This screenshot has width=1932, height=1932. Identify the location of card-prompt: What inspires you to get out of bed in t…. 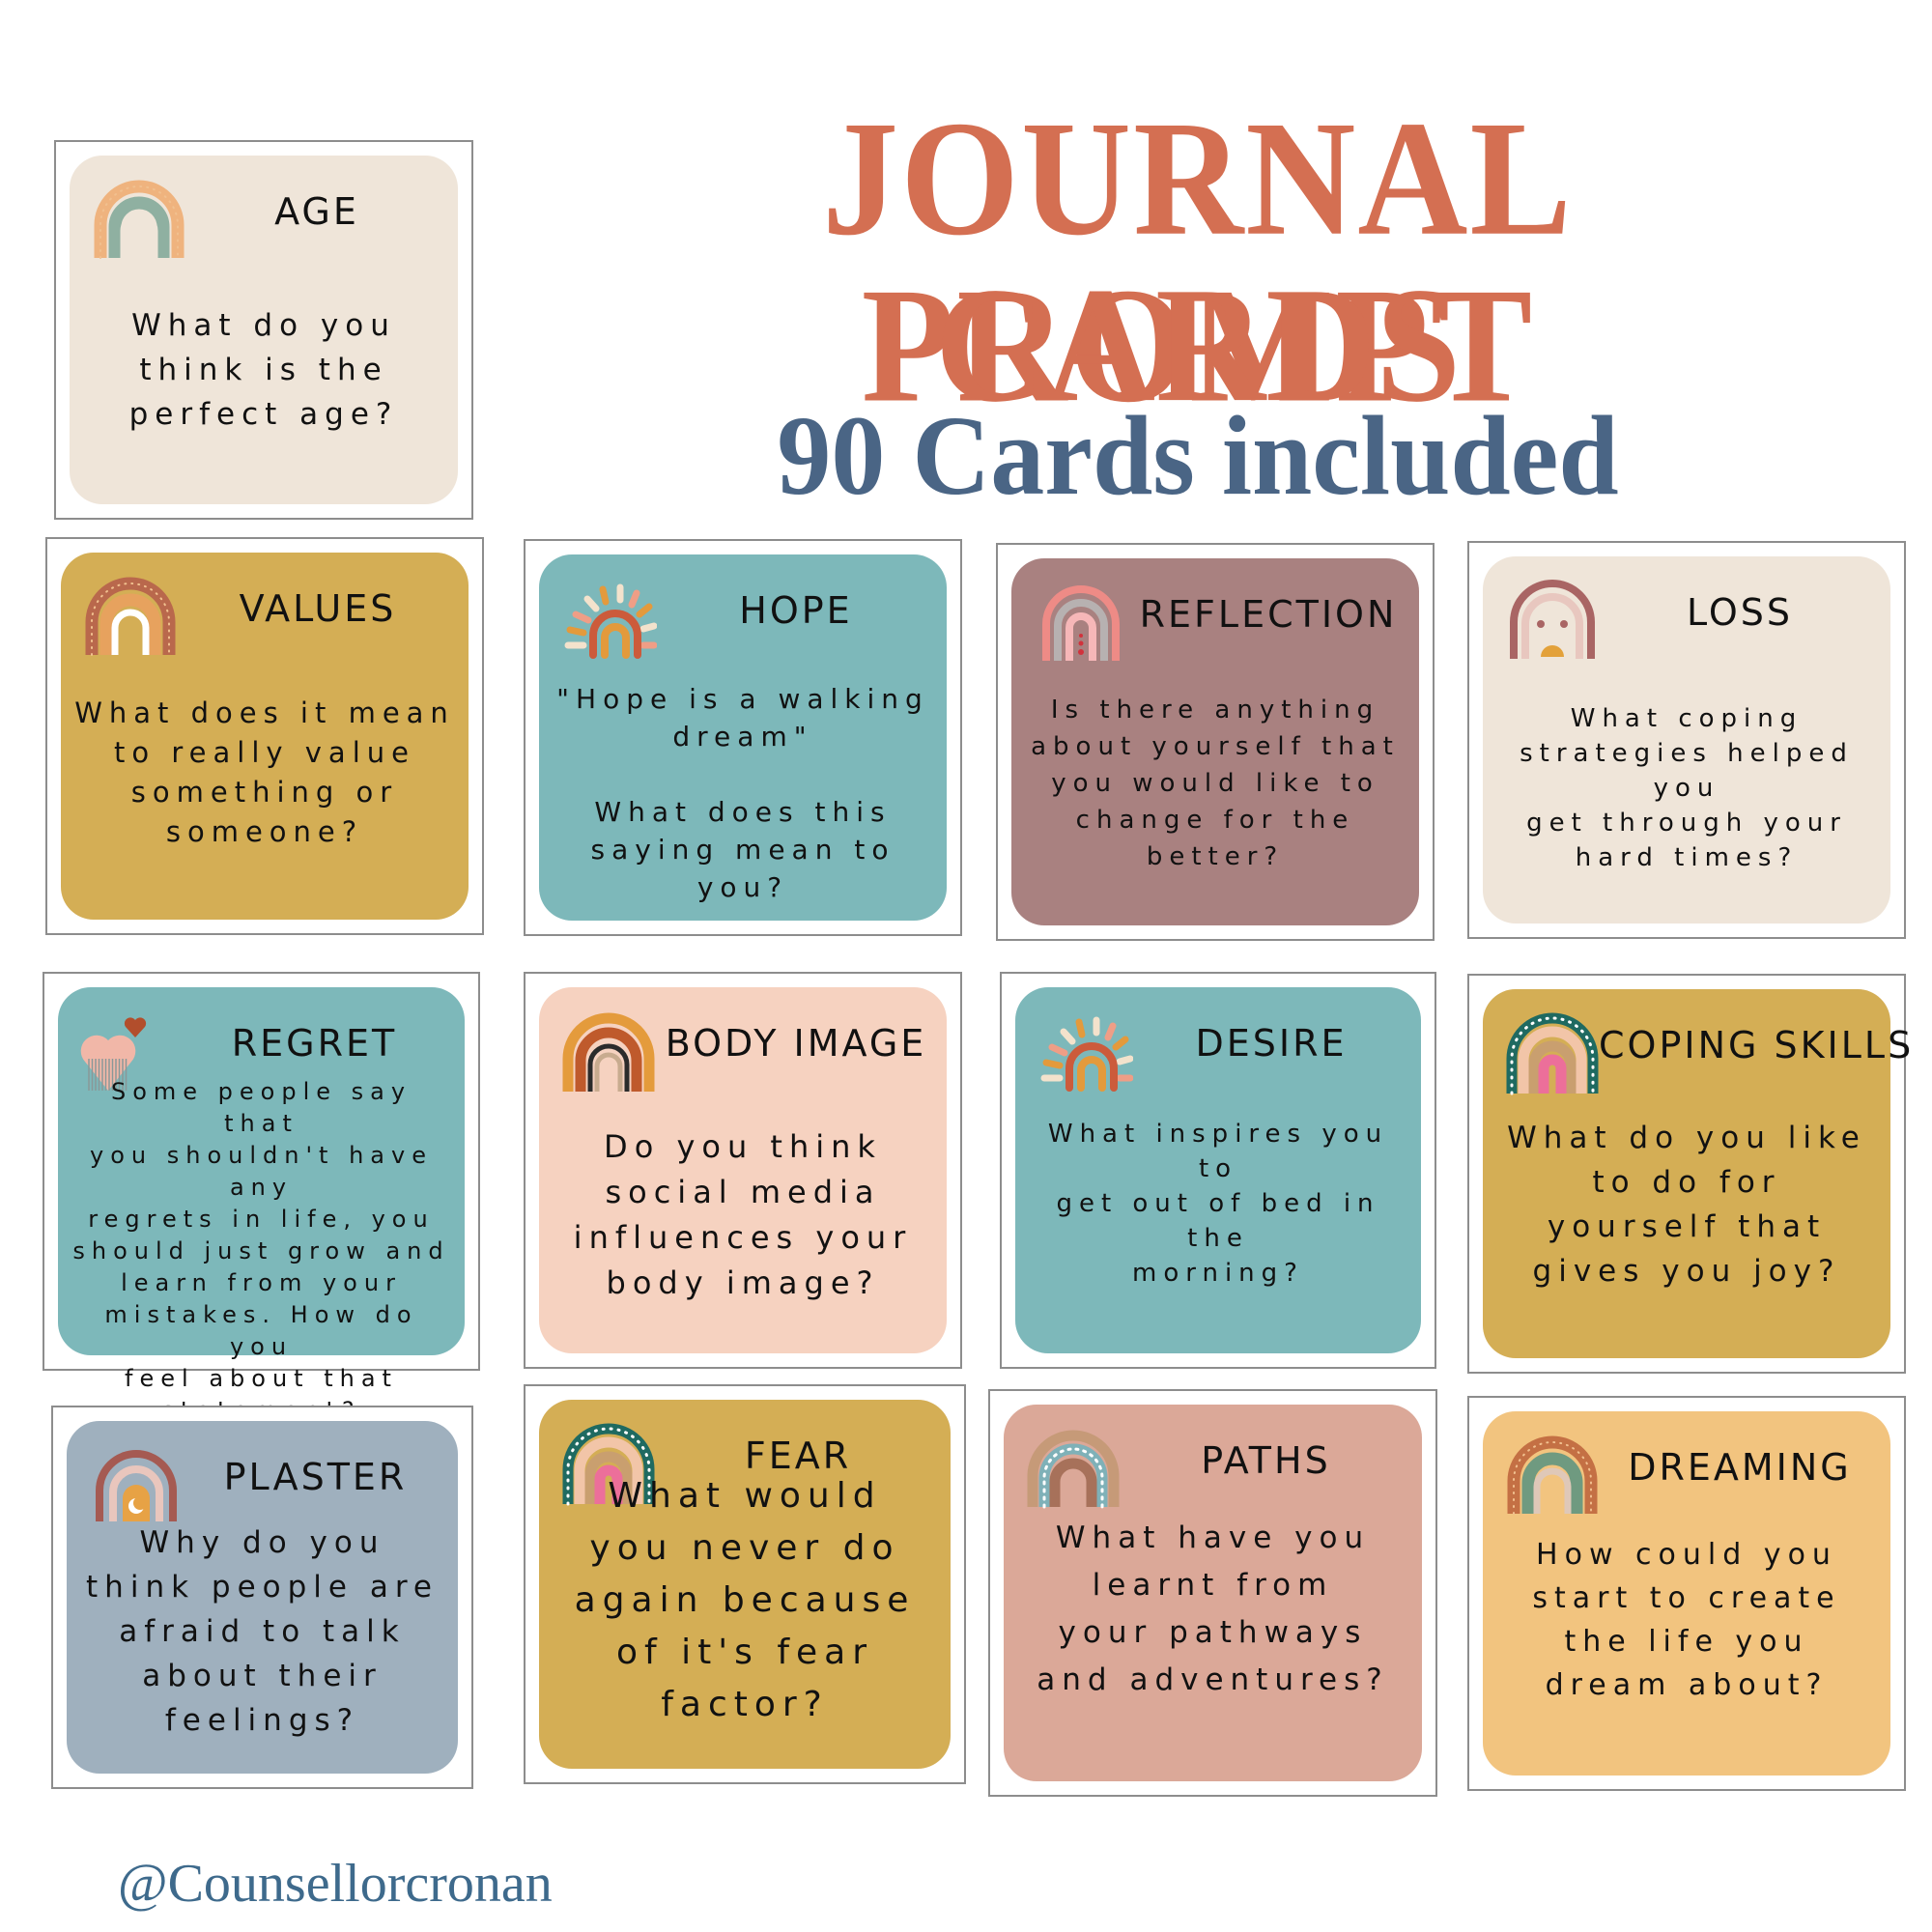
(1218, 1204).